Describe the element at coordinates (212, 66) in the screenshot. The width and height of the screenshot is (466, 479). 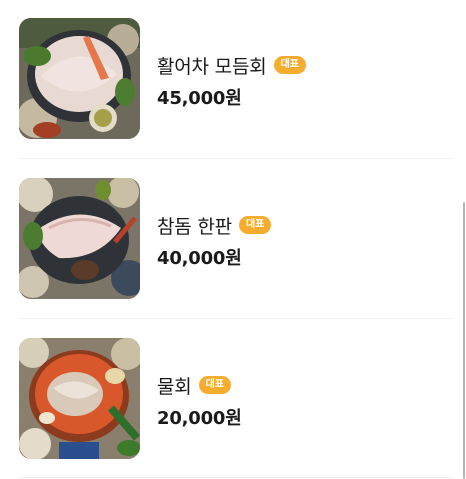
I see `menu-item-name: 활어차 모듬회` at that location.